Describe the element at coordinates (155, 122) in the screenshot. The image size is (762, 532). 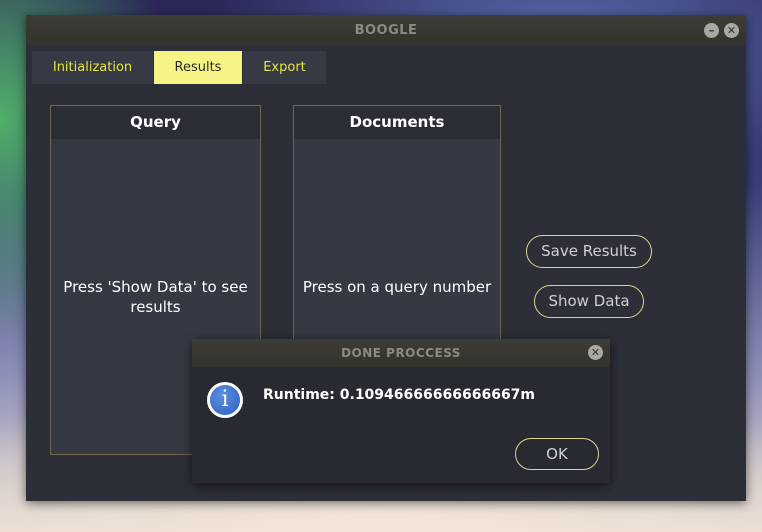
I see `query-panel-header: Query` at that location.